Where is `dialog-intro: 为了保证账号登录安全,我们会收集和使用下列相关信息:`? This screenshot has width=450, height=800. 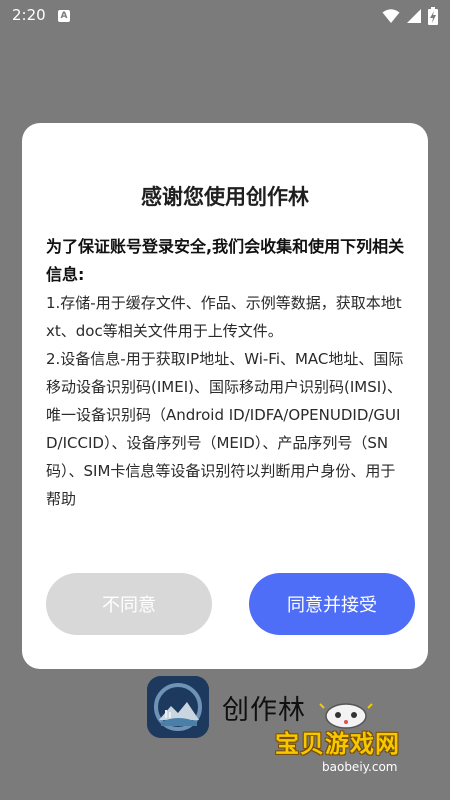
dialog-intro: 为了保证账号登录安全,我们会收集和使用下列相关信息: is located at coordinates (225, 260).